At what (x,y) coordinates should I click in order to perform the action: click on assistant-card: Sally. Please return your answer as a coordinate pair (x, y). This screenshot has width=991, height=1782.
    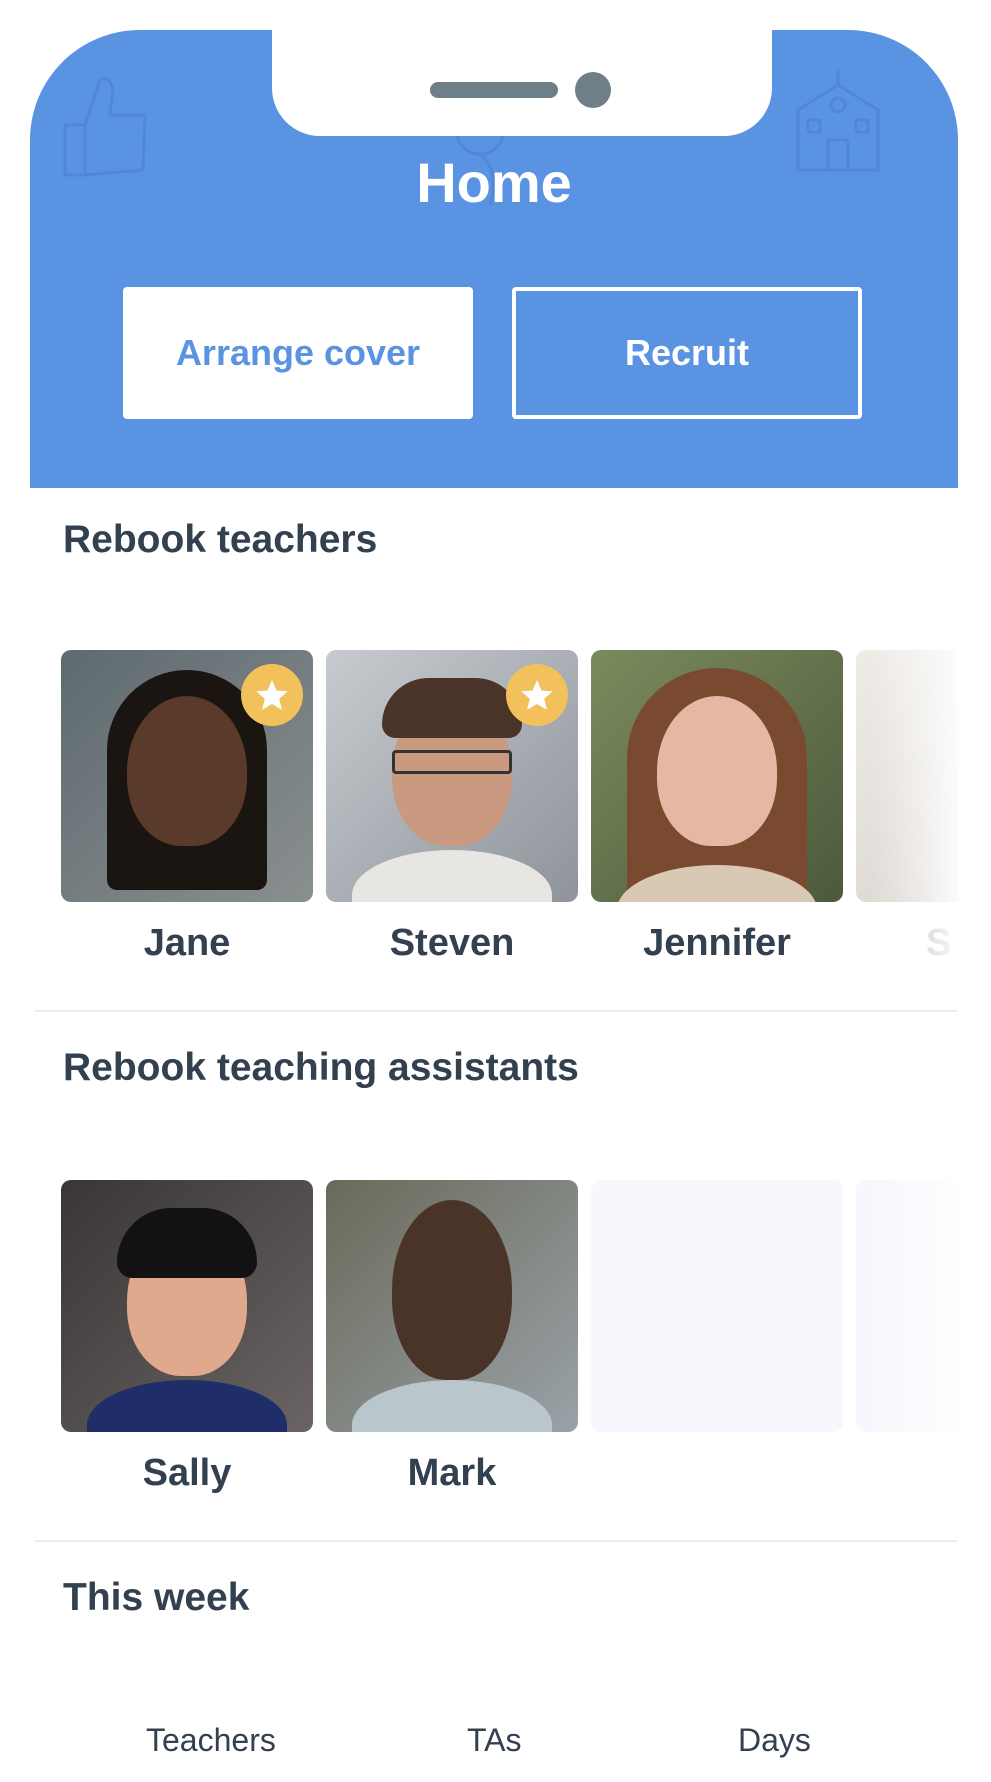
    Looking at the image, I should click on (187, 1337).